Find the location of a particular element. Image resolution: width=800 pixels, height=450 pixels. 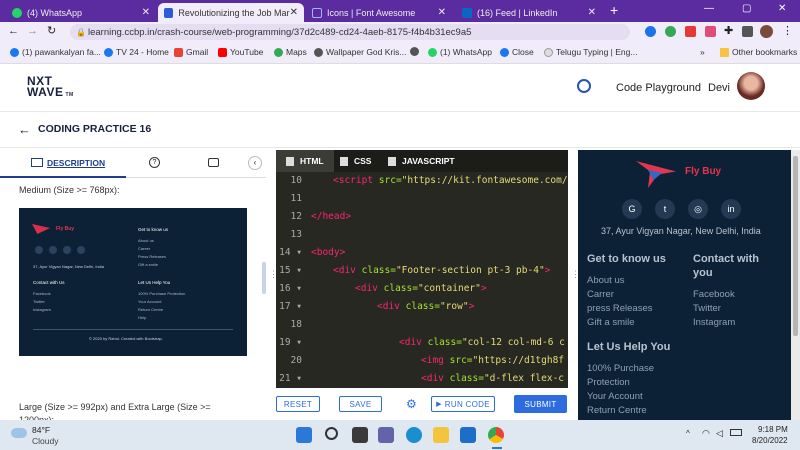

windows-start-icon is located at coordinates (304, 435).